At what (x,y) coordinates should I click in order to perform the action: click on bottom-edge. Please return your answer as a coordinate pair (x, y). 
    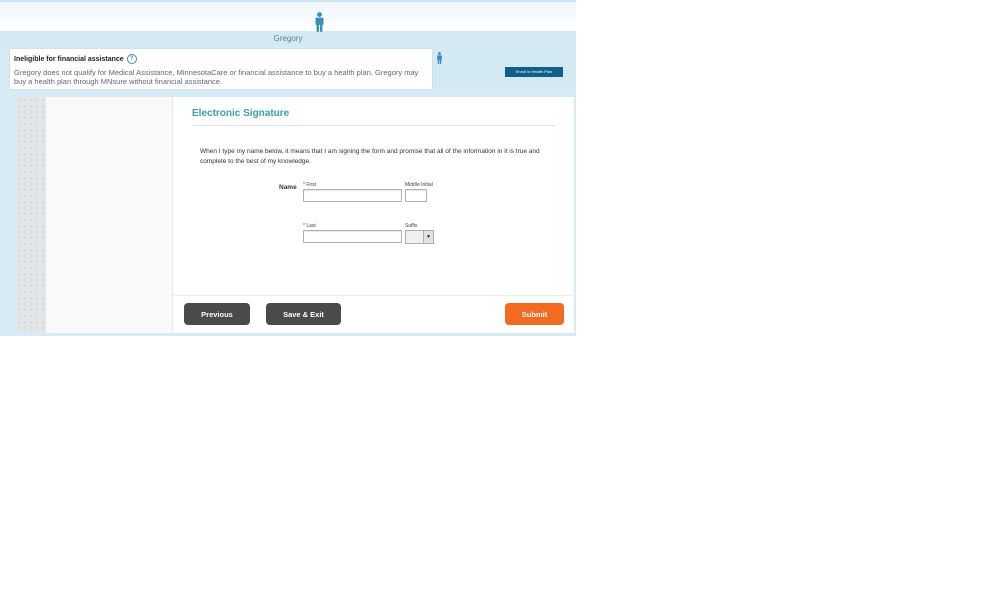
    Looking at the image, I should click on (288, 334).